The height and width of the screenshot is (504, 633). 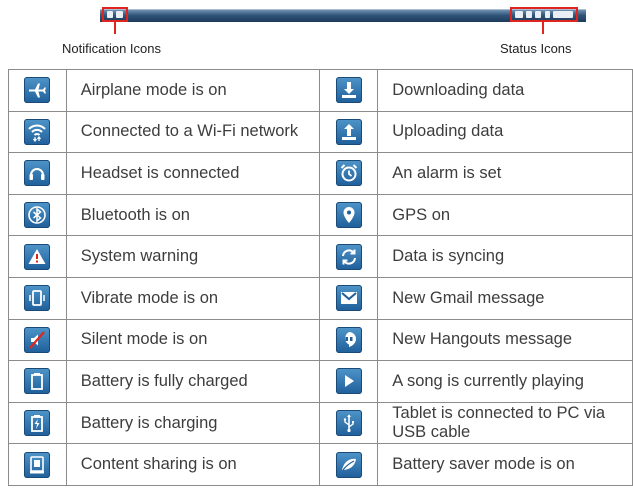 I want to click on battery-charging-icon, so click(x=37, y=423).